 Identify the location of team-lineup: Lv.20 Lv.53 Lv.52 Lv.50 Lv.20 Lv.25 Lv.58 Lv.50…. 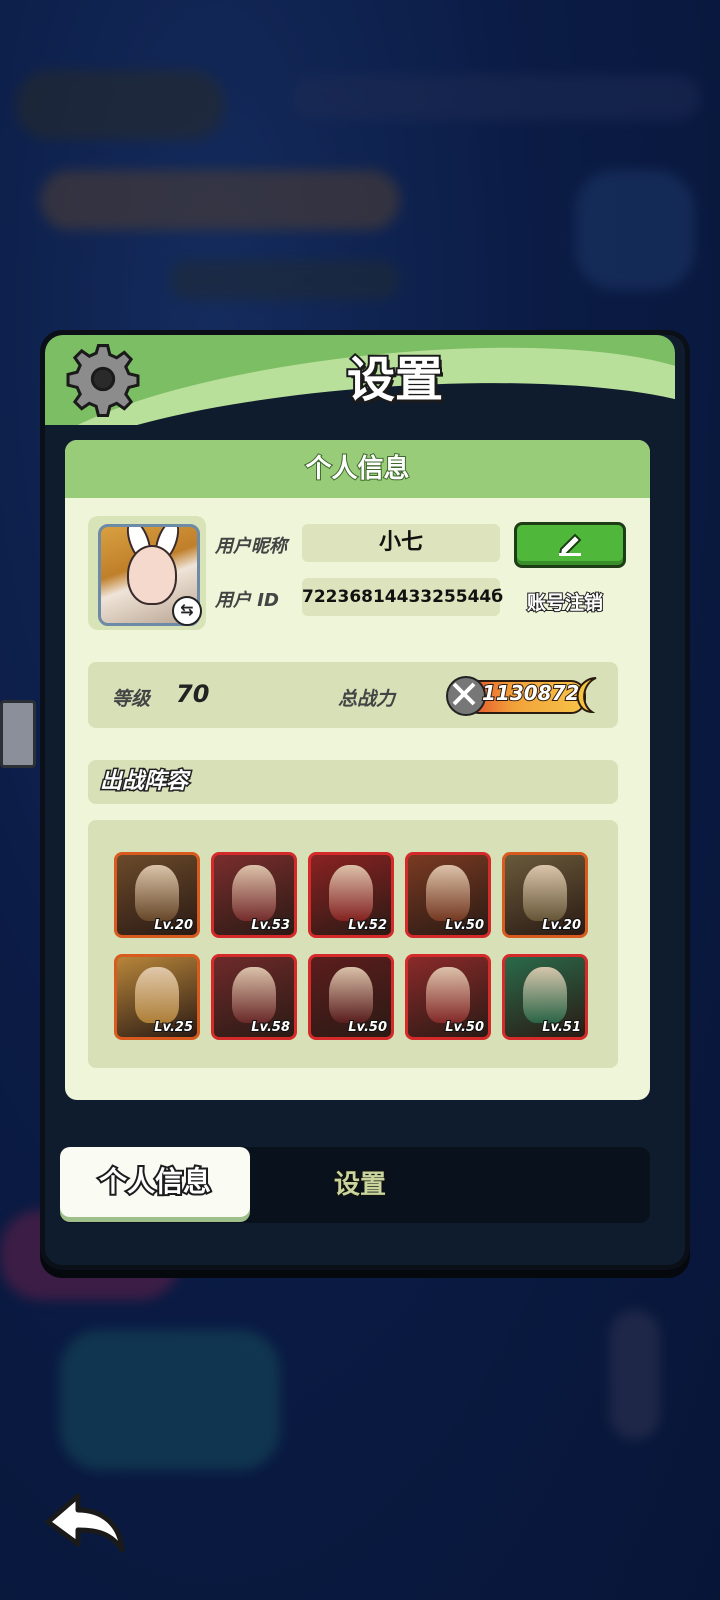
(353, 944).